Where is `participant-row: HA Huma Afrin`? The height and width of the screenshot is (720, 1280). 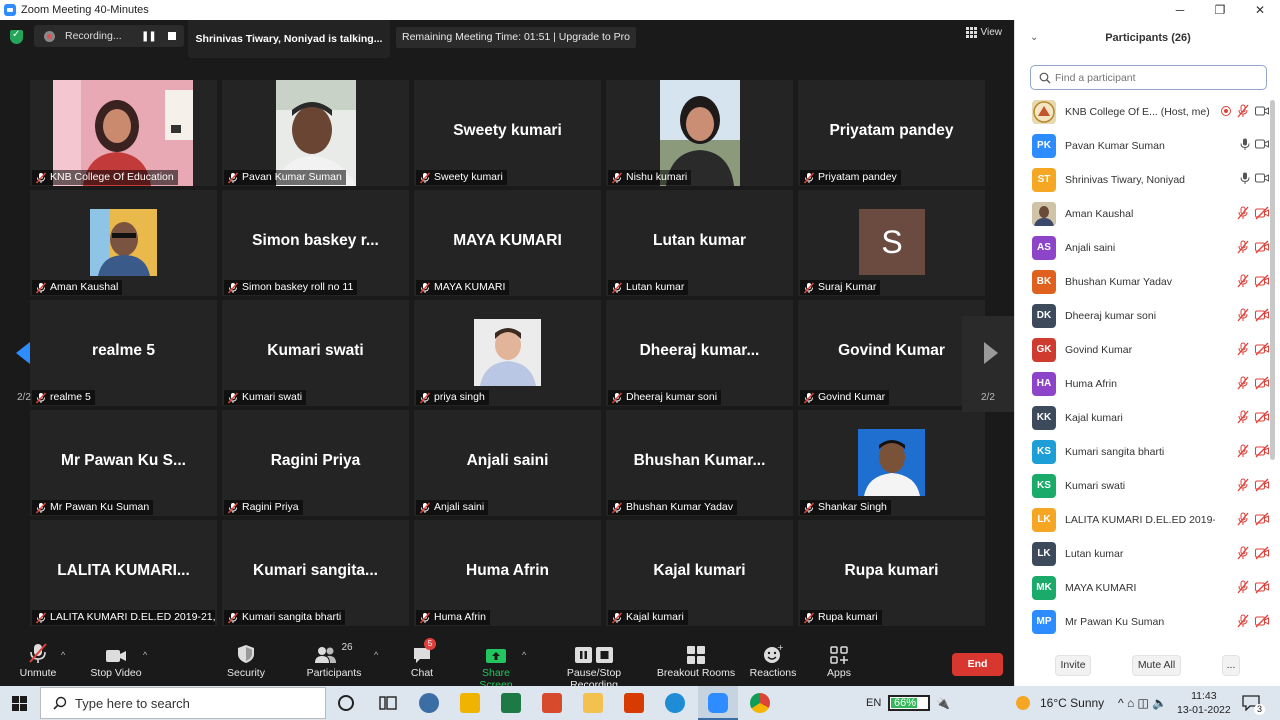 participant-row: HA Huma Afrin is located at coordinates (1143, 384).